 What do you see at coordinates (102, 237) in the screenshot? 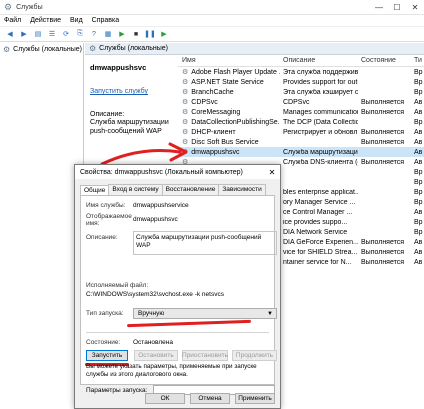
I see `description-label: Описание:` at bounding box center [102, 237].